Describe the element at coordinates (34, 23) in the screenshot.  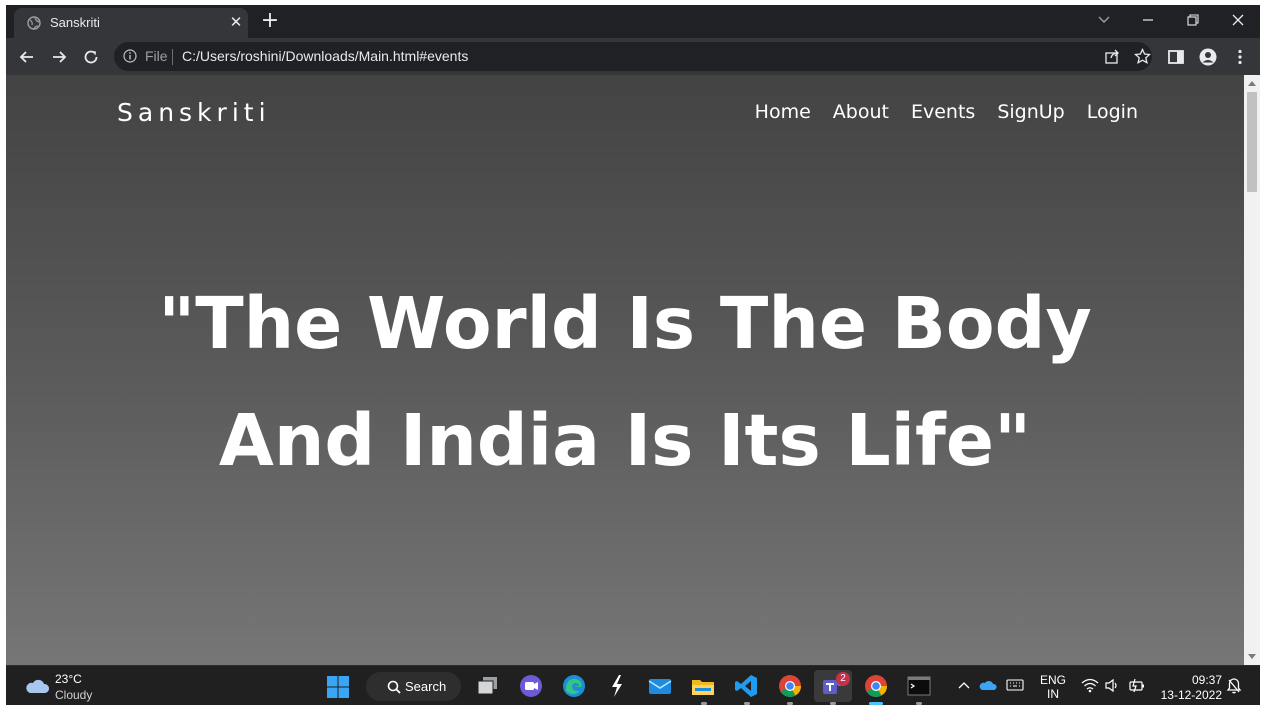
I see `globe-icon` at that location.